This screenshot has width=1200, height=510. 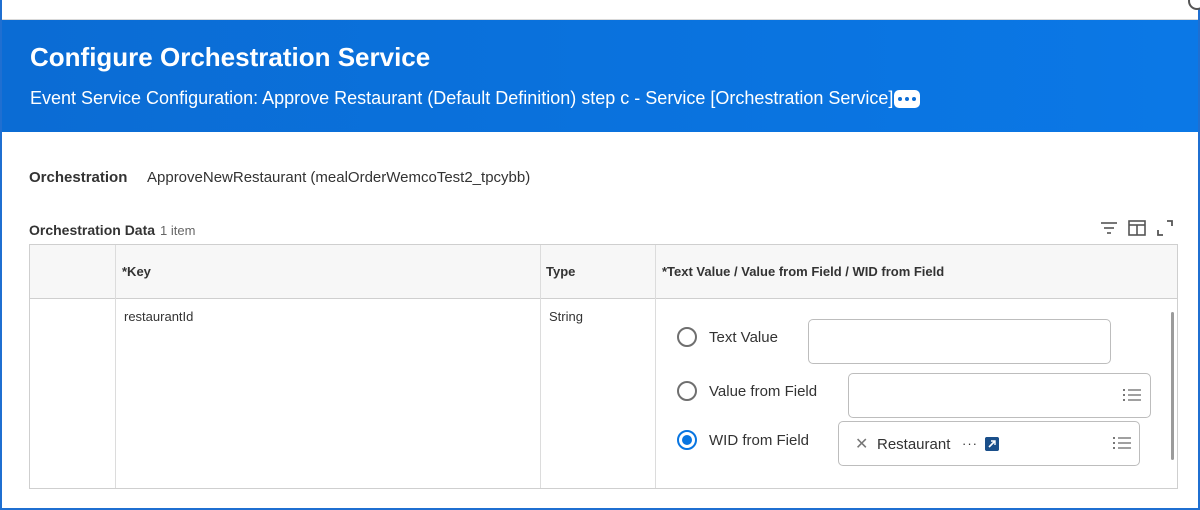 I want to click on vertical-scrollbar, so click(x=1172, y=386).